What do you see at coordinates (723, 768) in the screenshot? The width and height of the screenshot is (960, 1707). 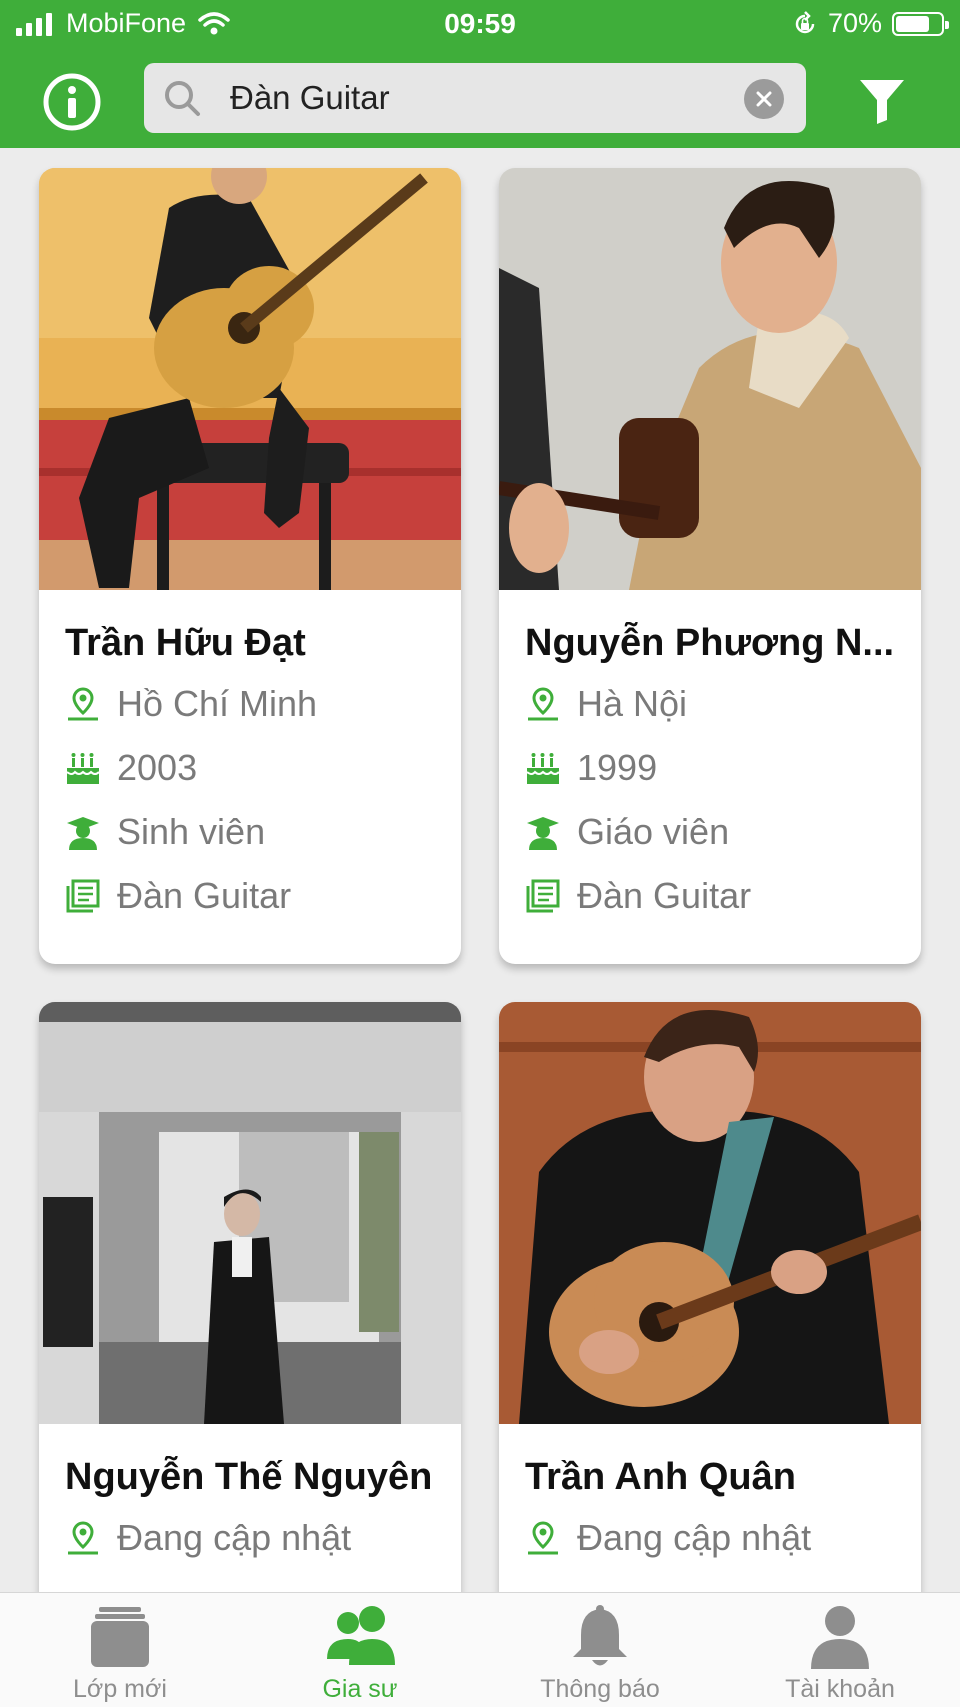 I see `birth-year-row: 1999` at bounding box center [723, 768].